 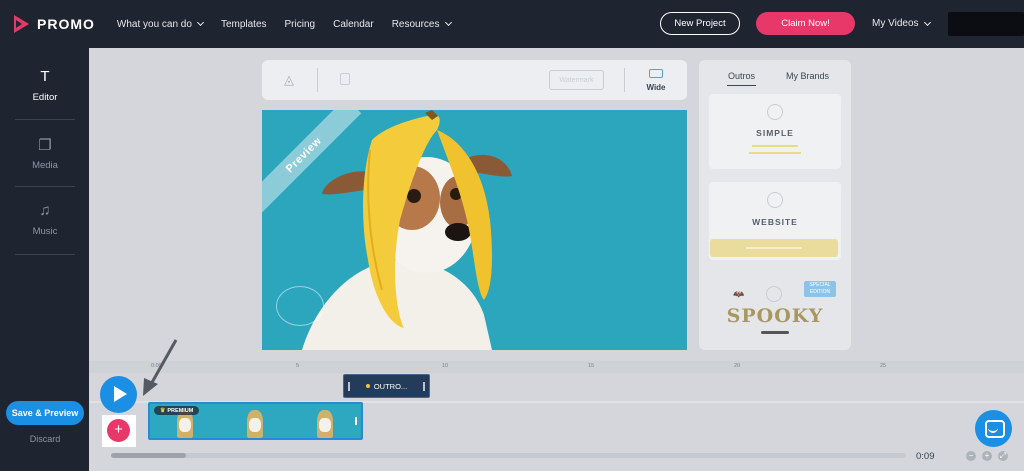 What do you see at coordinates (163, 411) in the screenshot?
I see `crown-icon: ♛` at bounding box center [163, 411].